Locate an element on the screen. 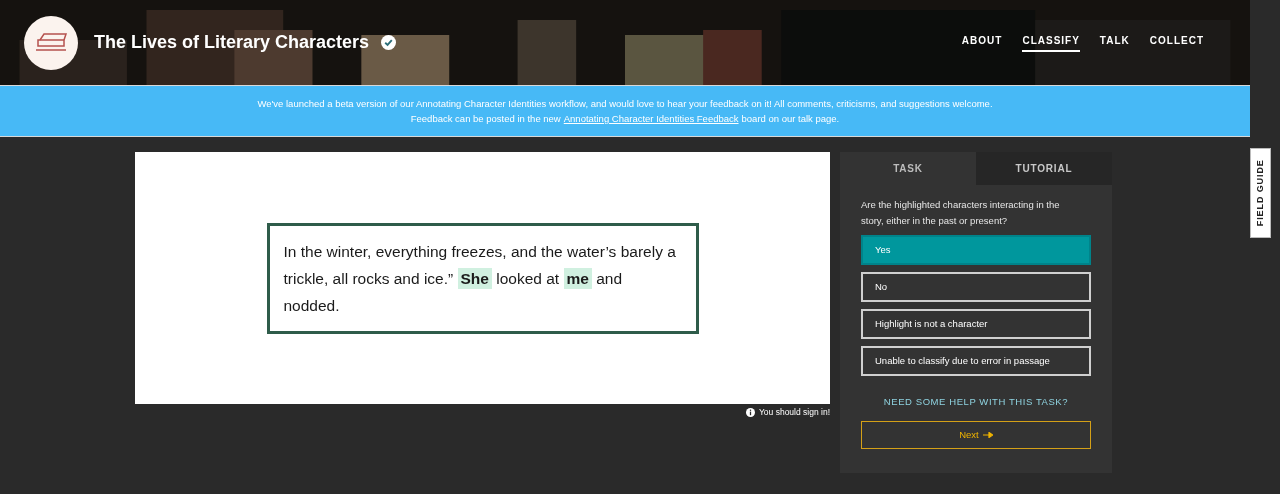 This screenshot has height=494, width=1280. passage-text: In the winter, everything freezes, and the water’s barely a trickle, all rocks and ice.” She looked at me and nodded. is located at coordinates (482, 278).